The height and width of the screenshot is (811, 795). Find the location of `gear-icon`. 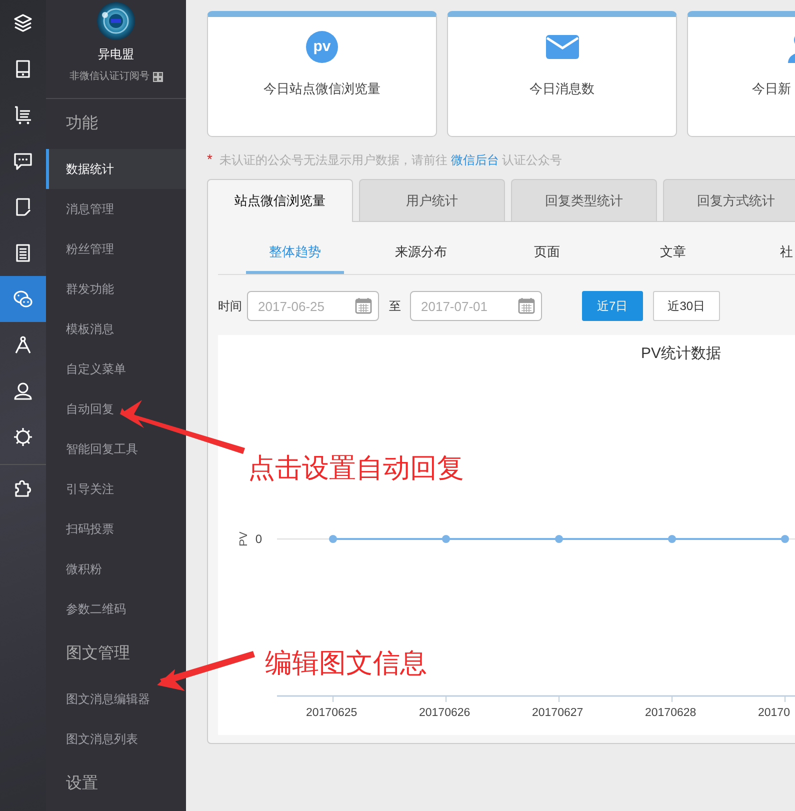

gear-icon is located at coordinates (23, 437).